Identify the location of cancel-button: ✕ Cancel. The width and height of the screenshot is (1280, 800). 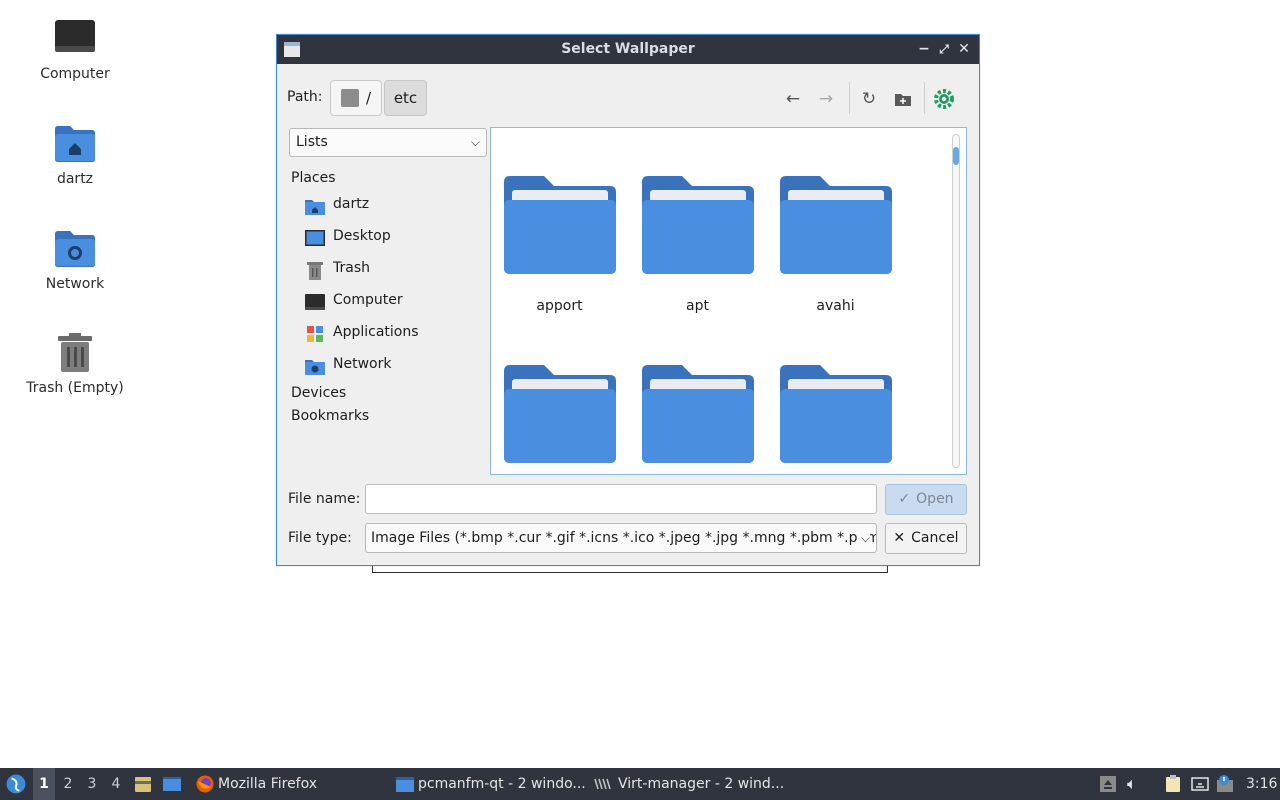
(926, 538).